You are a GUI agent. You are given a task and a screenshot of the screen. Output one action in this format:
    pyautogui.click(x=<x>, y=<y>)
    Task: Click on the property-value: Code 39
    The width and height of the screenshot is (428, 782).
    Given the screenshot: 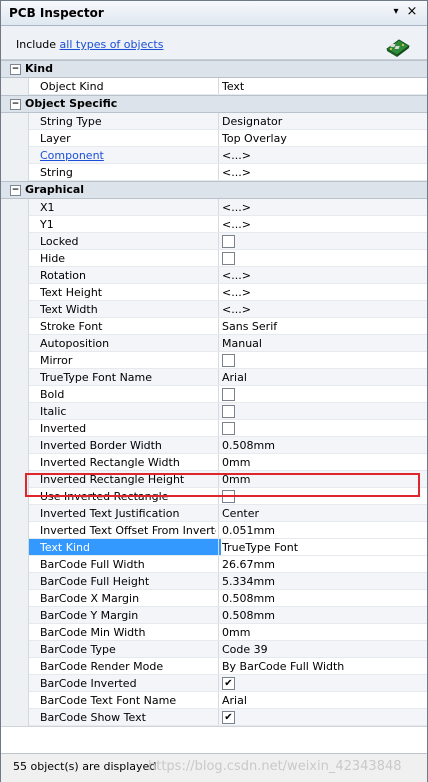 What is the action you would take?
    pyautogui.click(x=322, y=649)
    